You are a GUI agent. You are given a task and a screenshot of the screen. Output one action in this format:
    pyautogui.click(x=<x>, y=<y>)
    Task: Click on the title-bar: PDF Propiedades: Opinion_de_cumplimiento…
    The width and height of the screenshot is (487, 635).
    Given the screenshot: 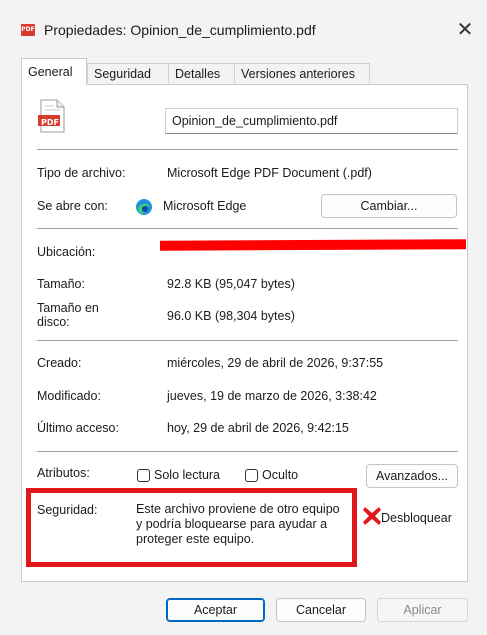 What is the action you would take?
    pyautogui.click(x=243, y=25)
    